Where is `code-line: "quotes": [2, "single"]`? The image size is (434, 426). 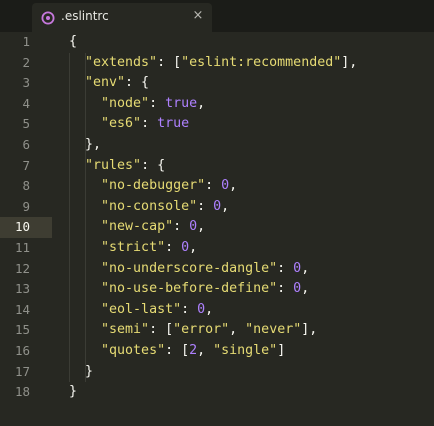 code-line: "quotes": [2, "single"] is located at coordinates (243, 351).